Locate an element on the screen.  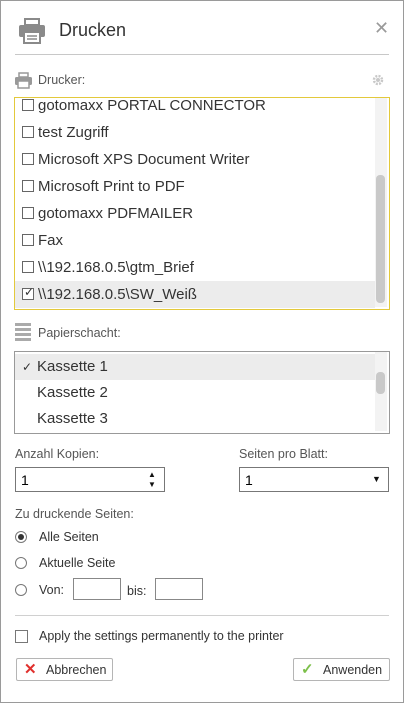
printer-item: Fax is located at coordinates (195, 240).